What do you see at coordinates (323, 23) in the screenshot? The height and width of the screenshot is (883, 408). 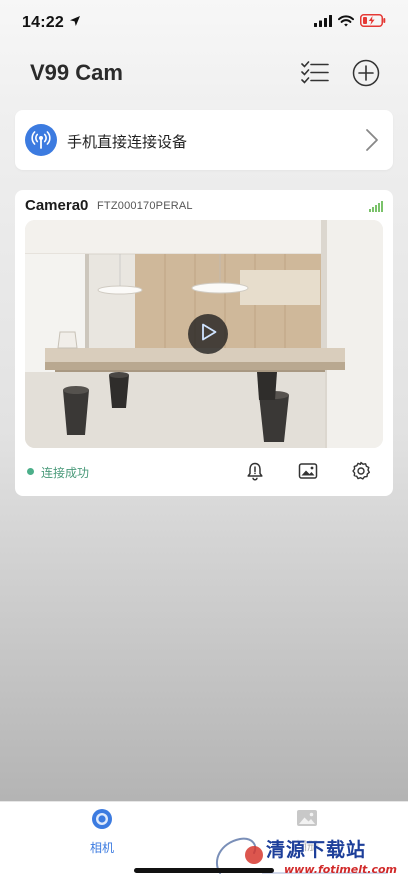 I see `cellular-signal-icon` at bounding box center [323, 23].